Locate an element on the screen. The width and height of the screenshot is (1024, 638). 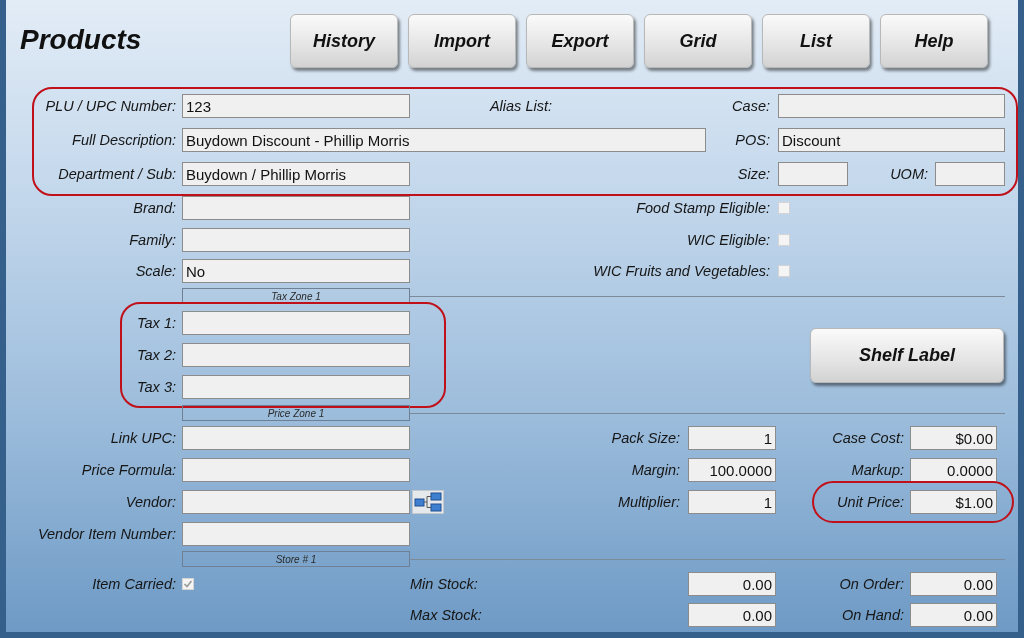
field-label: Brand: is located at coordinates (154, 208).